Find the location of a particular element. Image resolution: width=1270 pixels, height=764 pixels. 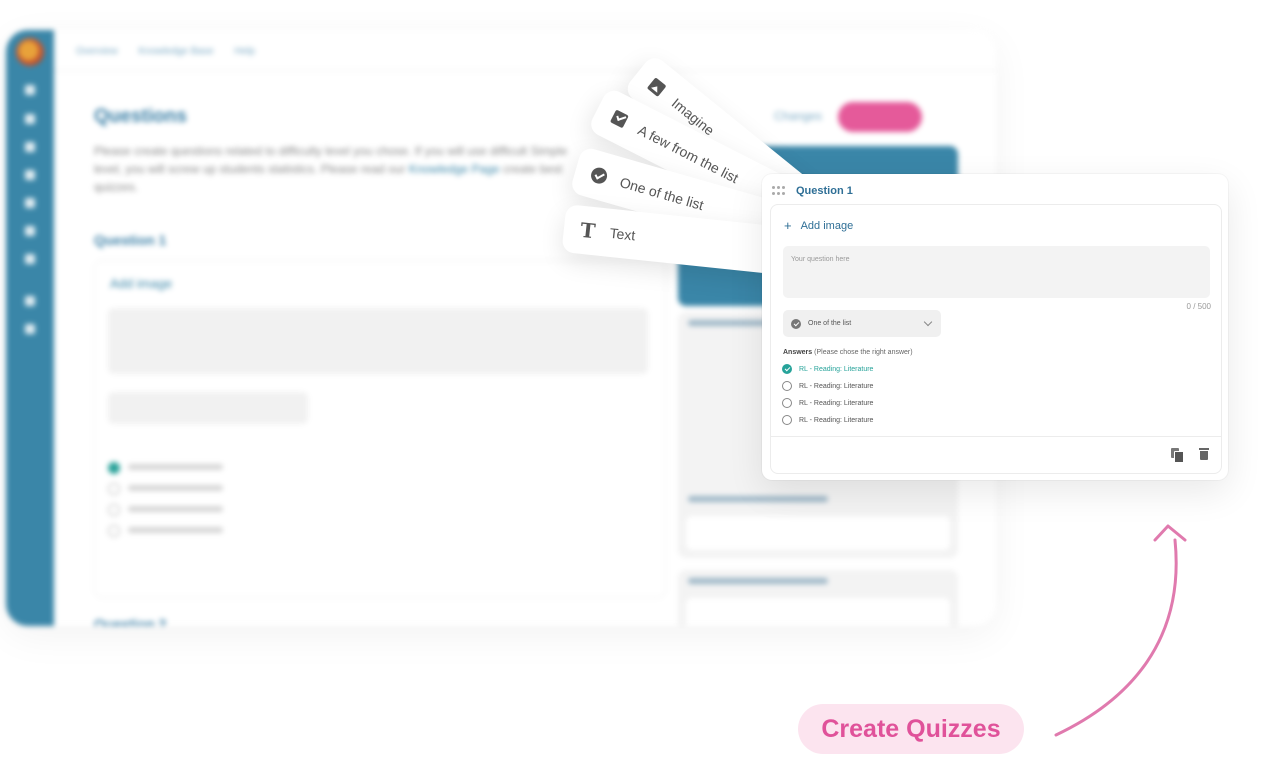

question-1-heading: Question 1 is located at coordinates (130, 240).